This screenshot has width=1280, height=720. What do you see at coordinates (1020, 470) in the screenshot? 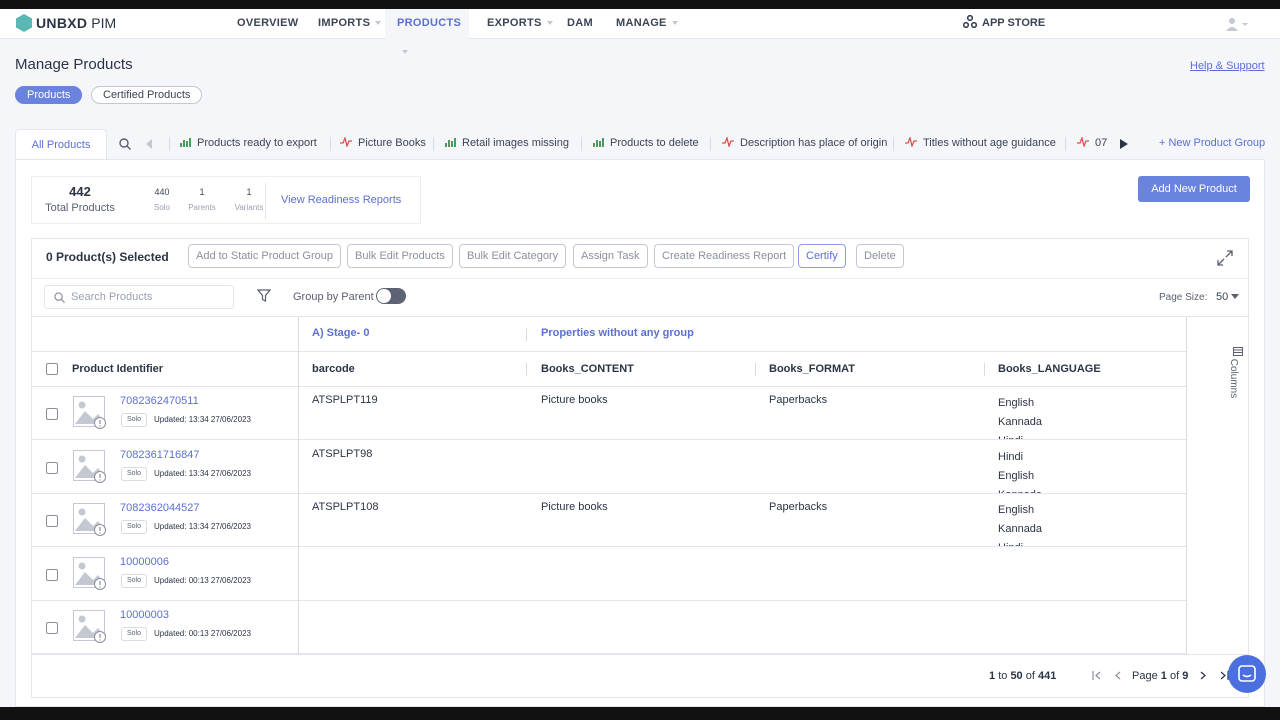
I see `books-language-cell: Hindi English Kannada` at bounding box center [1020, 470].